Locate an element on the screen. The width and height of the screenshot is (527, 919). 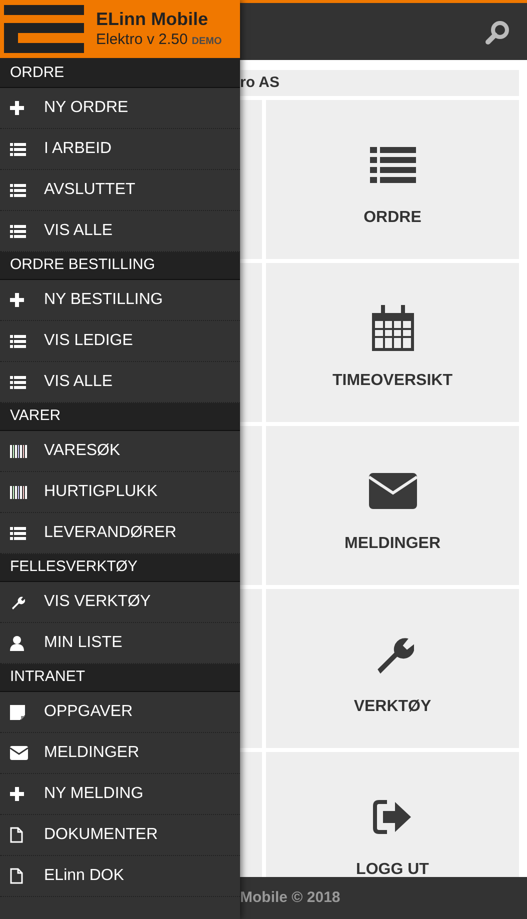
app-name: ELinn Mobile is located at coordinates (152, 19).